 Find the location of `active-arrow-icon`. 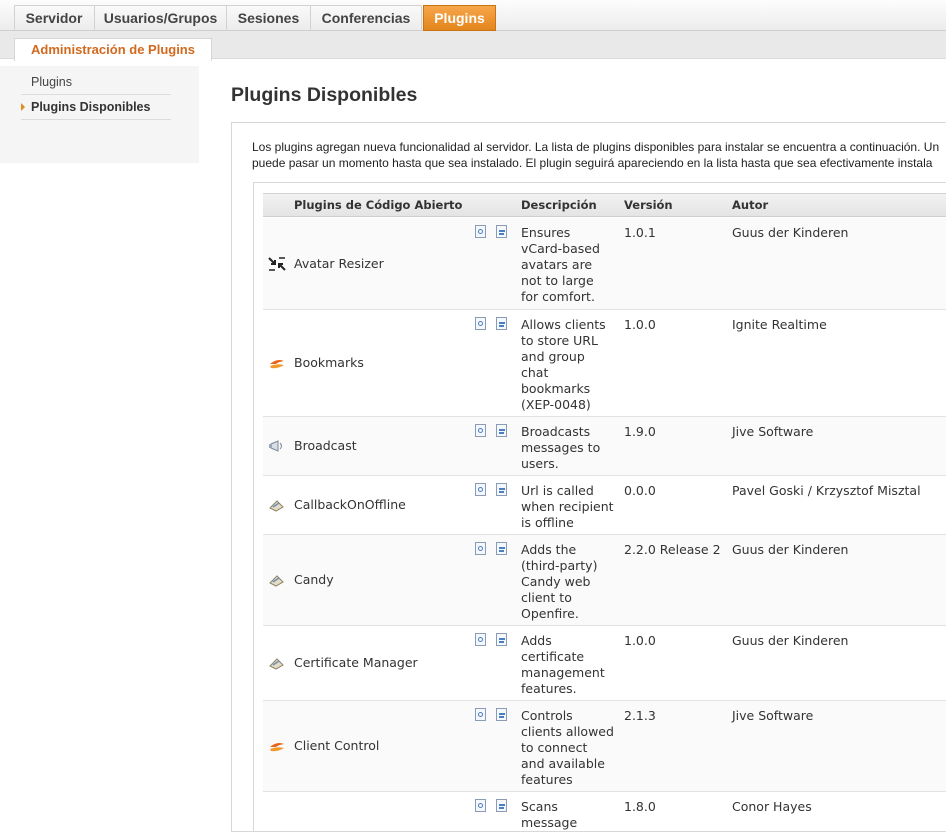

active-arrow-icon is located at coordinates (23, 107).